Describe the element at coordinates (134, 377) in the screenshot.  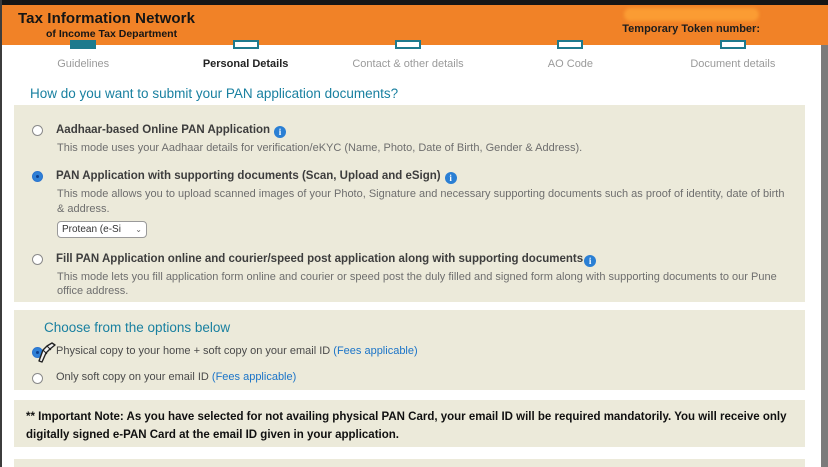
I see `delivery-option-label: Only soft copy on your email ID` at that location.